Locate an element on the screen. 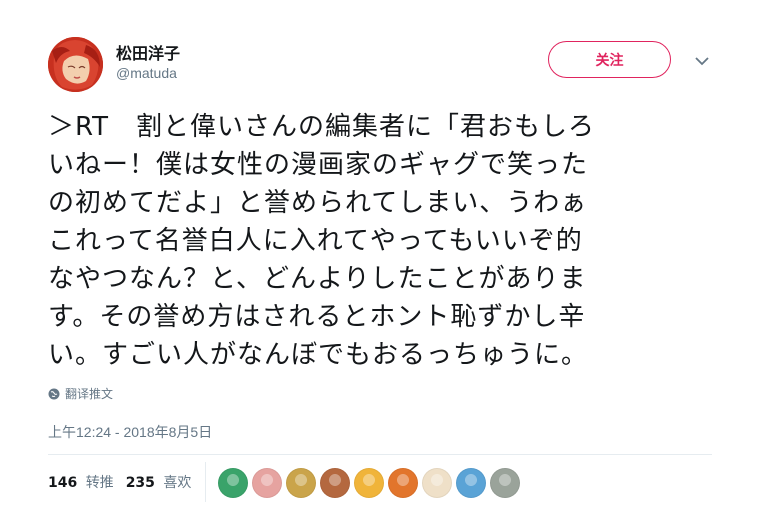 This screenshot has height=511, width=758. likes-stat: 235 喜欢 is located at coordinates (159, 482).